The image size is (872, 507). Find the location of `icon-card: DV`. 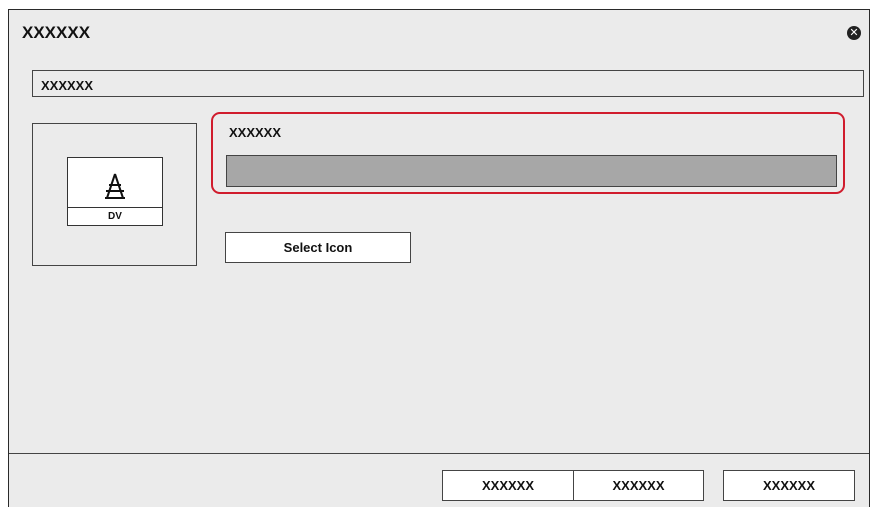

icon-card: DV is located at coordinates (115, 191).